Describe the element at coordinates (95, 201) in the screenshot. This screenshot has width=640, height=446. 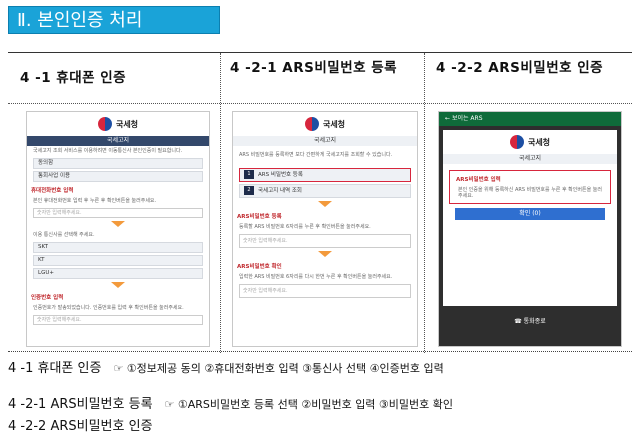
I see `step-desc: 본인 휴대전화번호 입력 후 누른 후 확인버튼을 눌러주세요.` at that location.